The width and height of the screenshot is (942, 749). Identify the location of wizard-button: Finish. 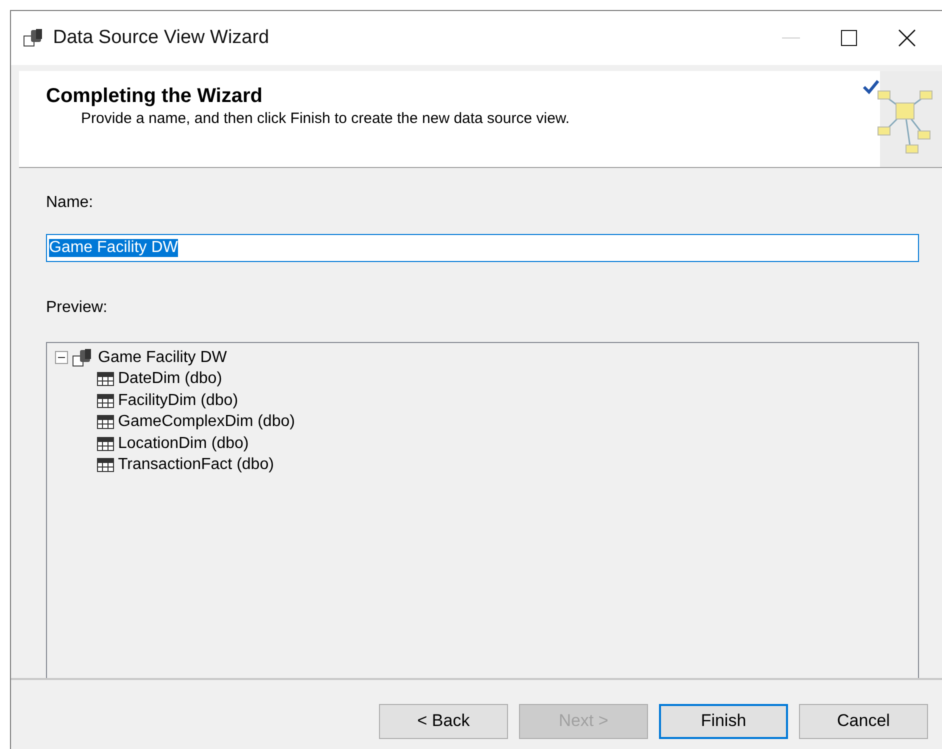
(723, 721).